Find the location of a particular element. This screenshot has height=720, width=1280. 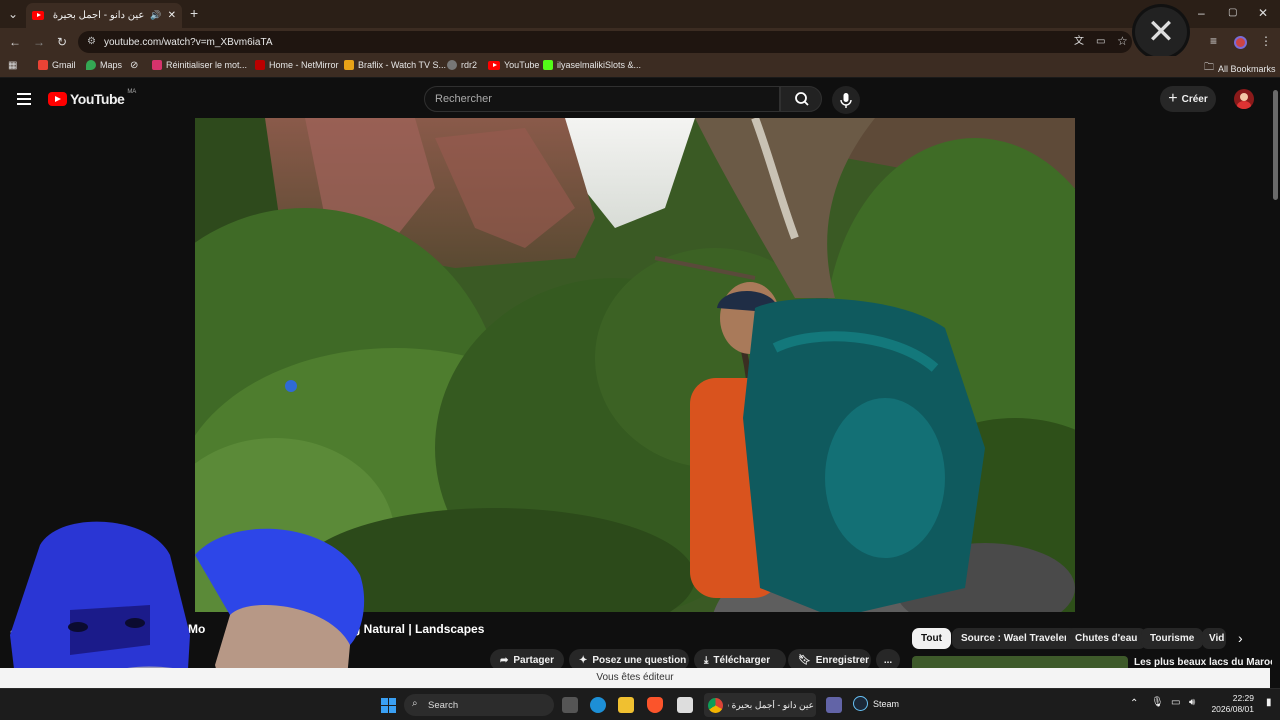

brave-icon is located at coordinates (655, 705).